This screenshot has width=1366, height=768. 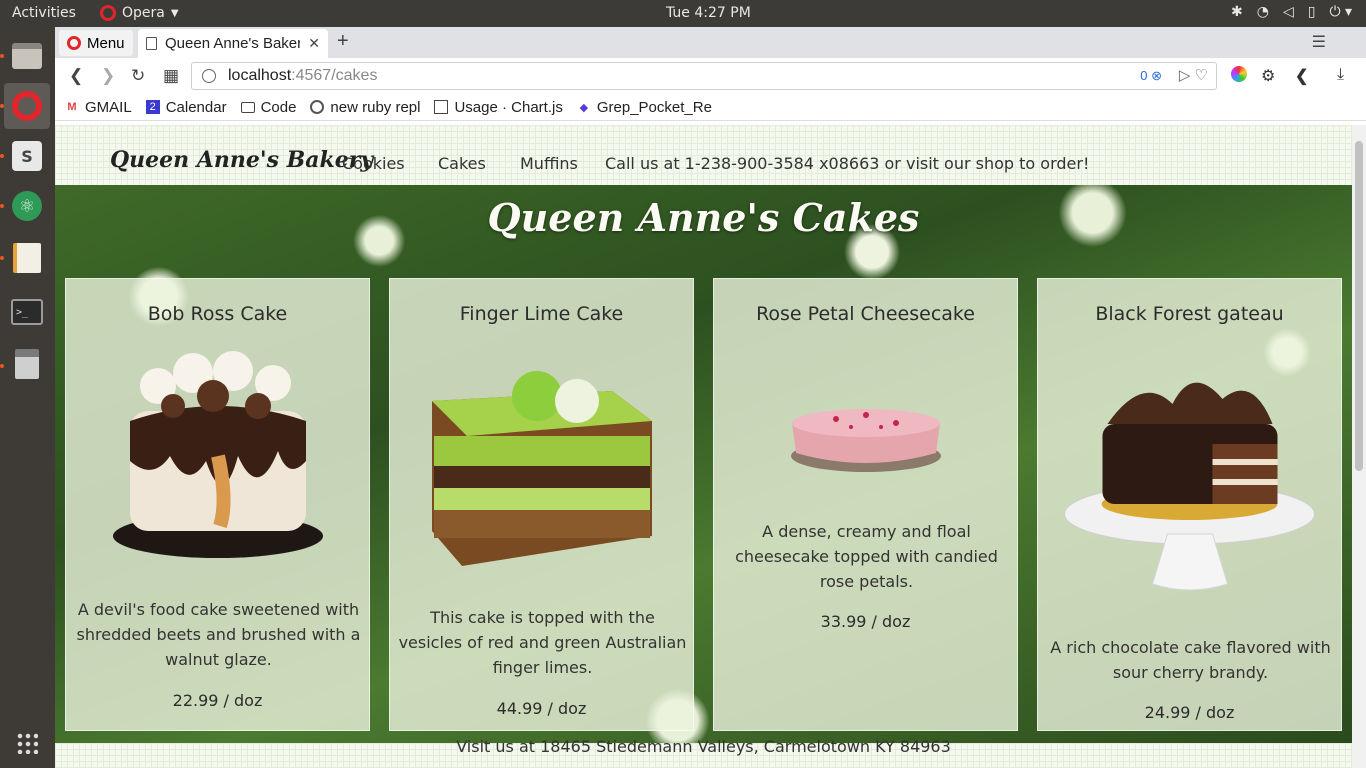 I want to click on opera-menu-button: Menu, so click(x=96, y=43).